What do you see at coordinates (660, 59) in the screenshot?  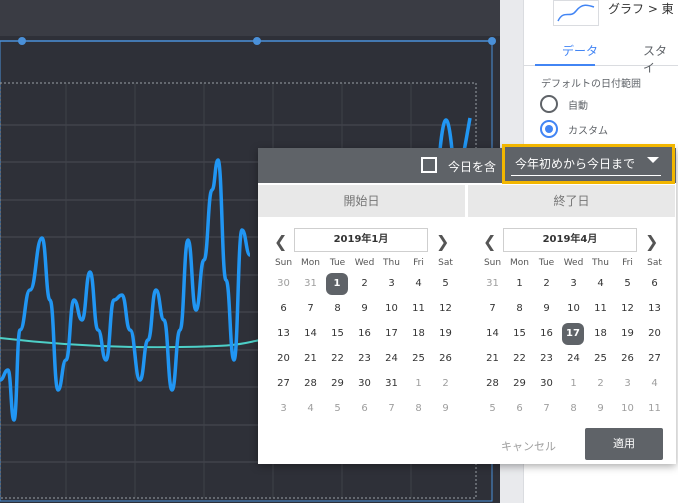 I see `tab-style: スタイ` at bounding box center [660, 59].